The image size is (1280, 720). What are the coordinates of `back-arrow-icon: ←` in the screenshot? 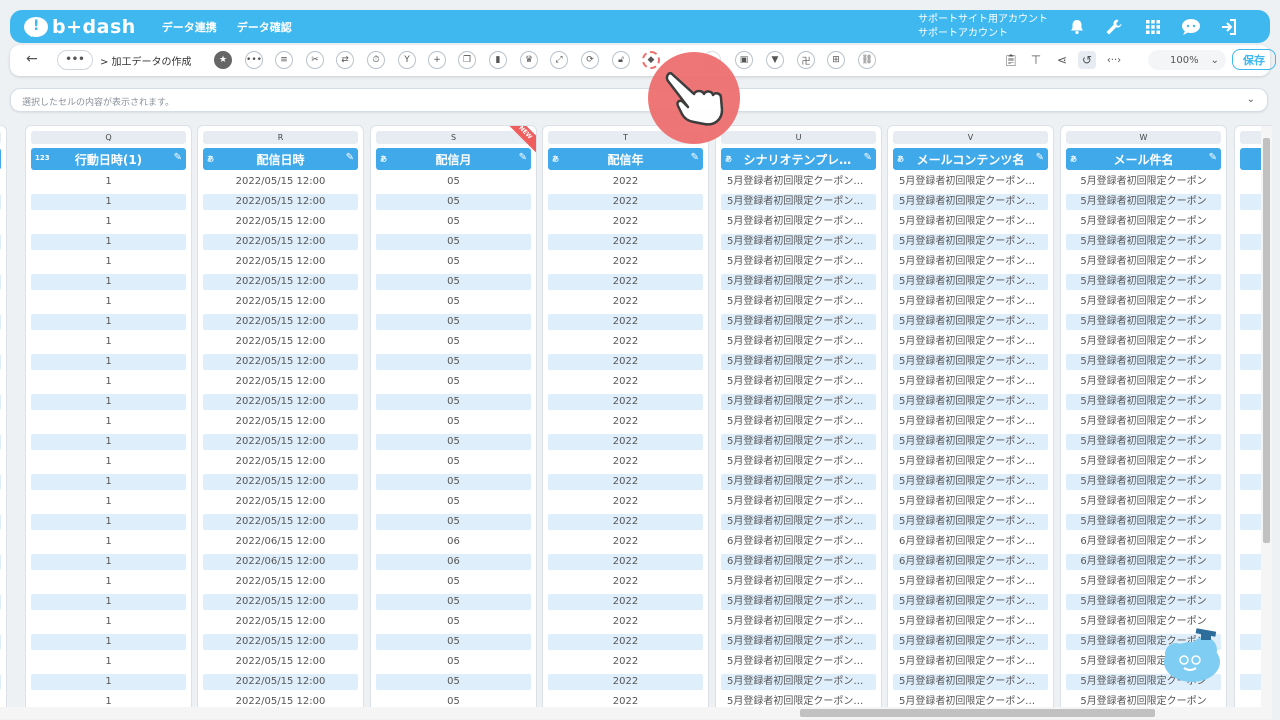 It's located at (32, 59).